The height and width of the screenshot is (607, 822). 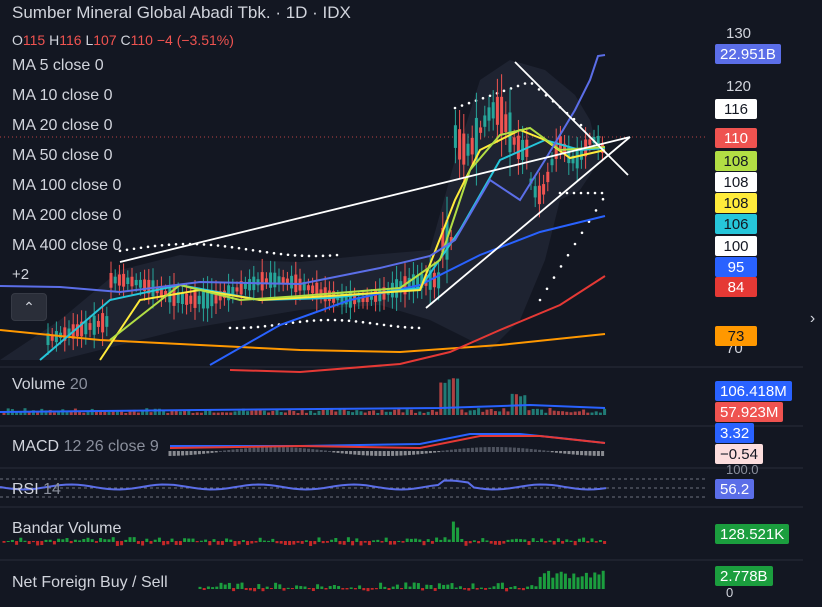 What do you see at coordinates (62, 156) in the screenshot?
I see `legend-ma-50: MA 50 close 0` at bounding box center [62, 156].